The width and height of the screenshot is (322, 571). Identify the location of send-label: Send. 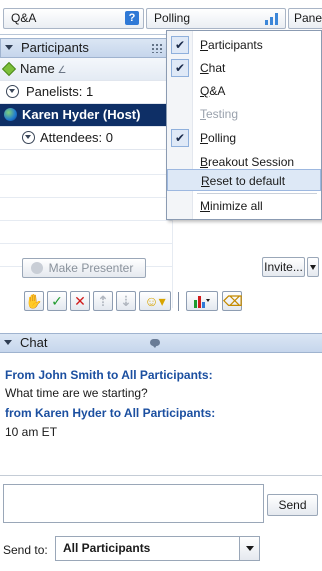
(292, 505).